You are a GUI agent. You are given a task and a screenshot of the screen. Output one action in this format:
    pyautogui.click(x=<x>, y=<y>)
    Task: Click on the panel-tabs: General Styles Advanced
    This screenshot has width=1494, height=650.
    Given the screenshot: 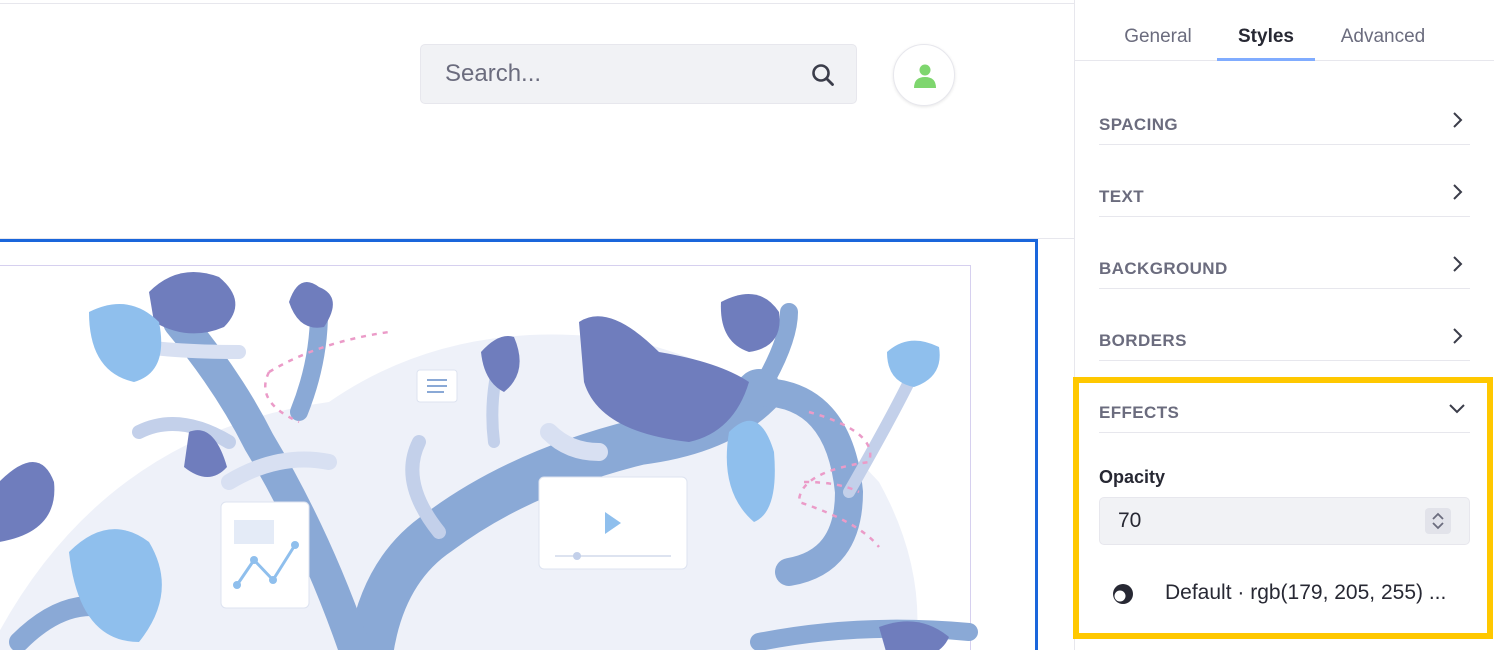 What is the action you would take?
    pyautogui.click(x=1284, y=30)
    